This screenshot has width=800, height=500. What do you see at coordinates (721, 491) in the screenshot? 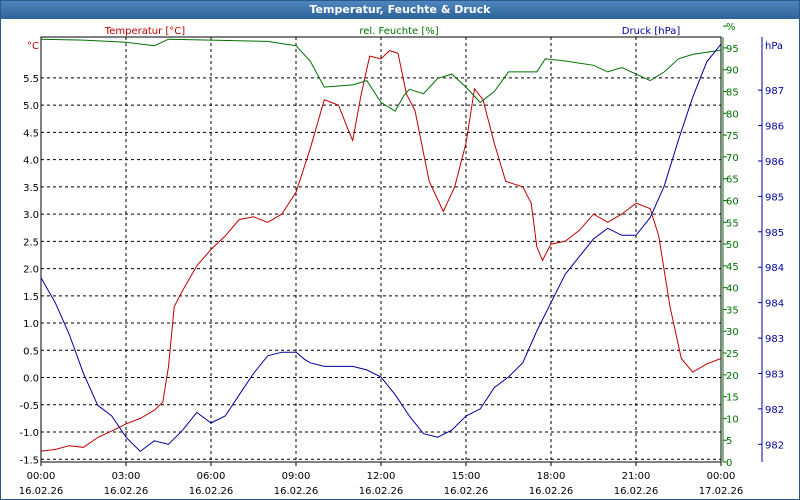
I see `x-tick-date: 17.02.26` at bounding box center [721, 491].